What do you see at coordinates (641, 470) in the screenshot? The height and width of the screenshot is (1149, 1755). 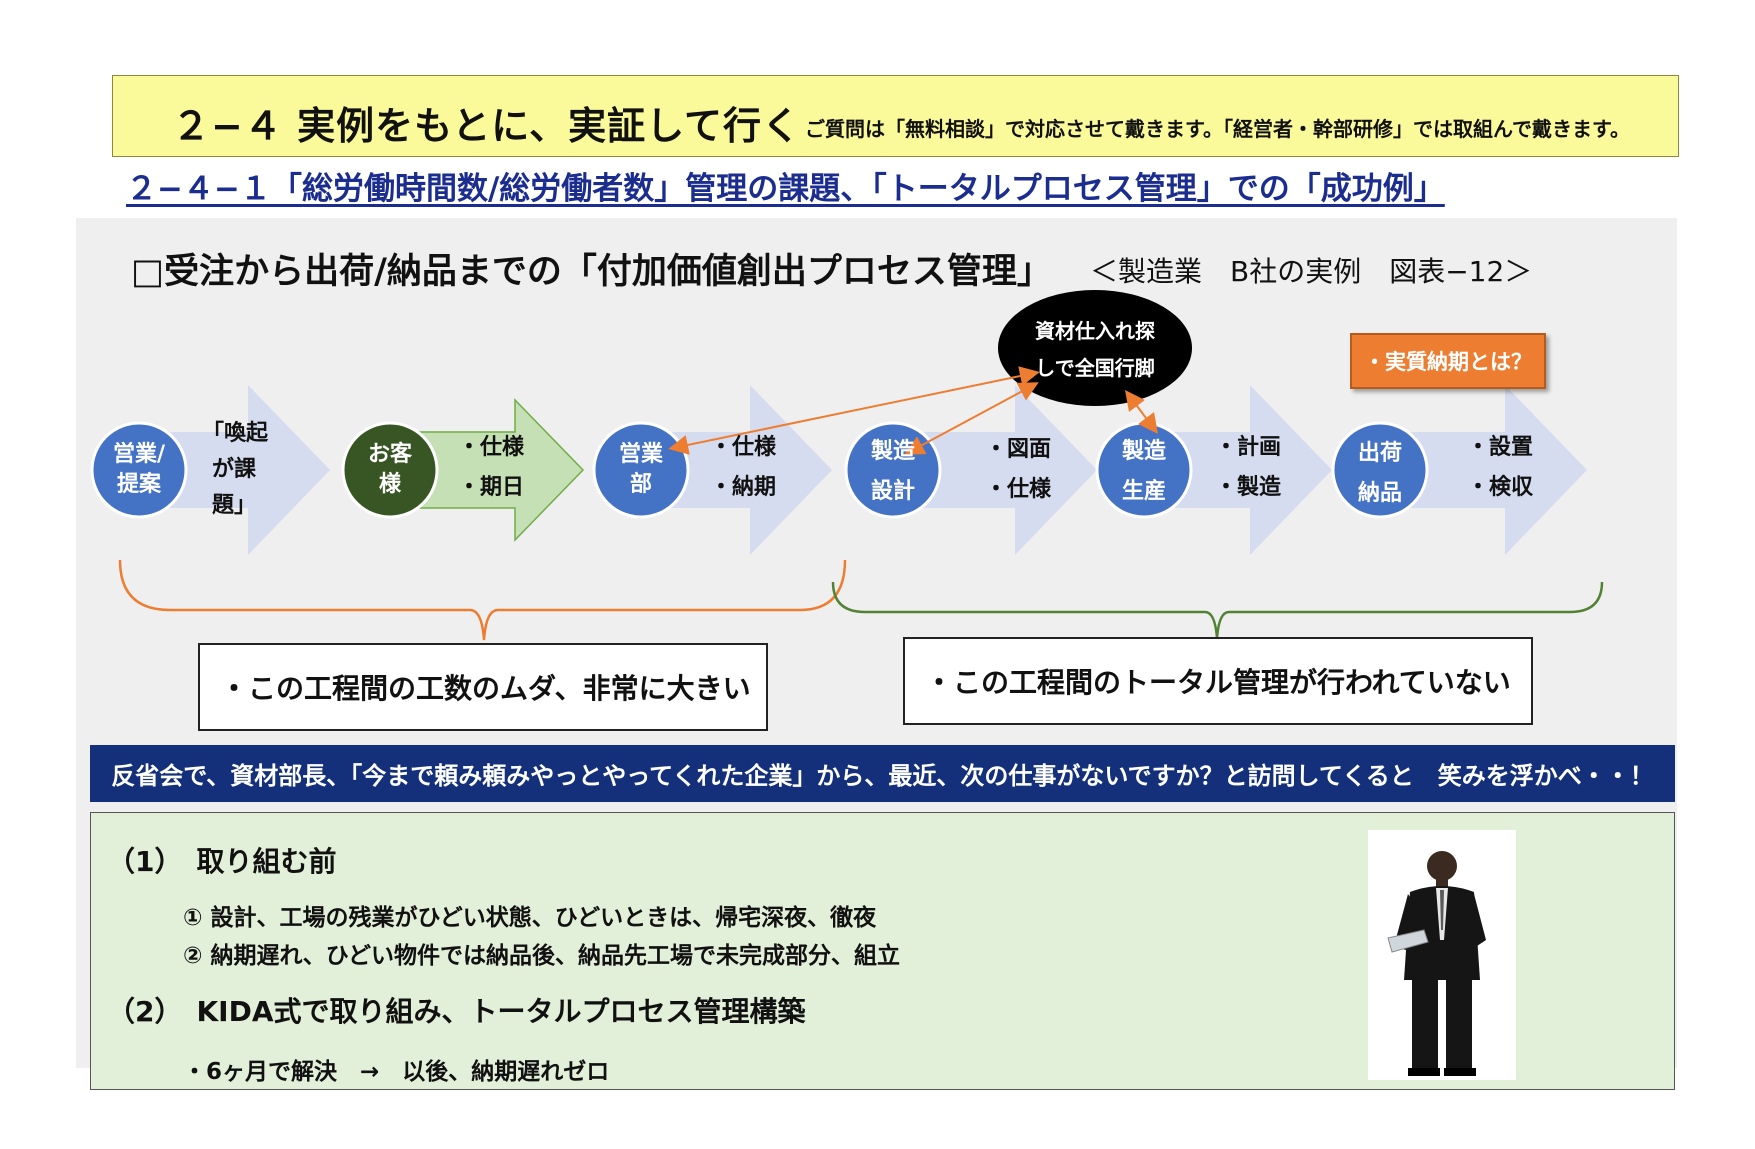 I see `step-label-3: 営業 部` at bounding box center [641, 470].